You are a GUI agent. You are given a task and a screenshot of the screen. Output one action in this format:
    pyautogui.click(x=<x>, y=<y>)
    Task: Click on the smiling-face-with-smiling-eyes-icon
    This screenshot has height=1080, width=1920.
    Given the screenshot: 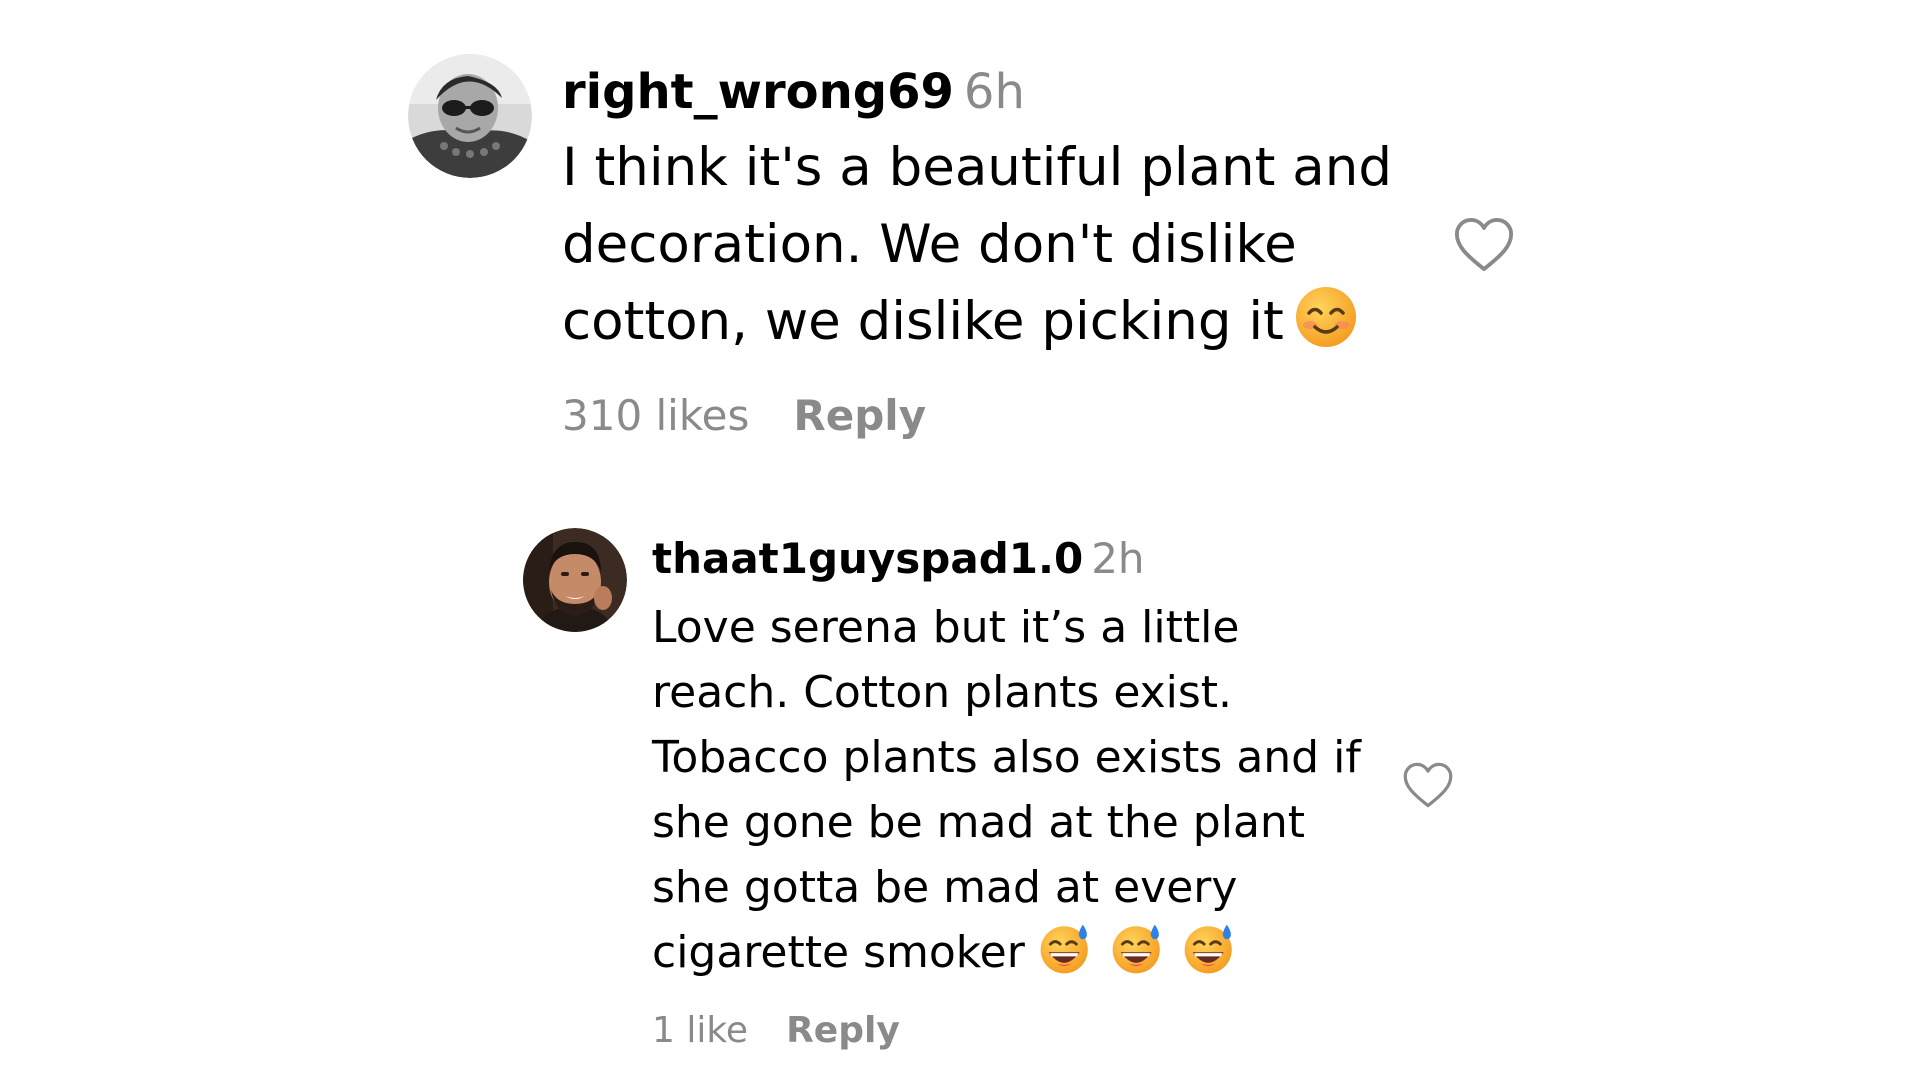 What is the action you would take?
    pyautogui.click(x=1326, y=317)
    